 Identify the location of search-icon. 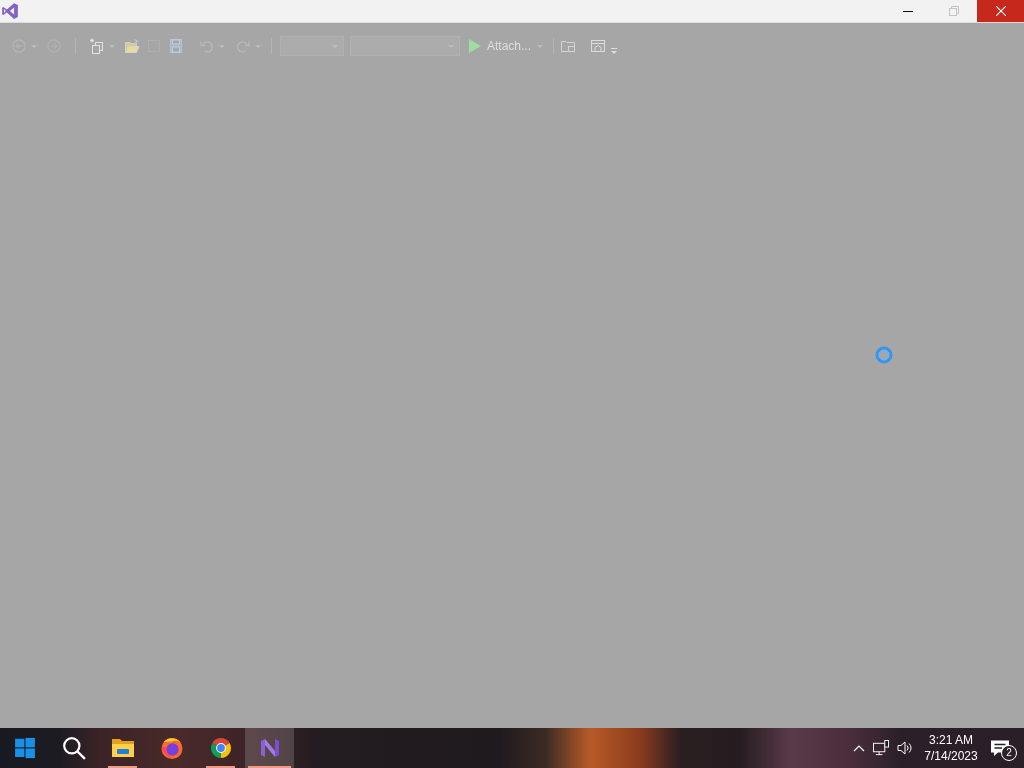
(73, 748).